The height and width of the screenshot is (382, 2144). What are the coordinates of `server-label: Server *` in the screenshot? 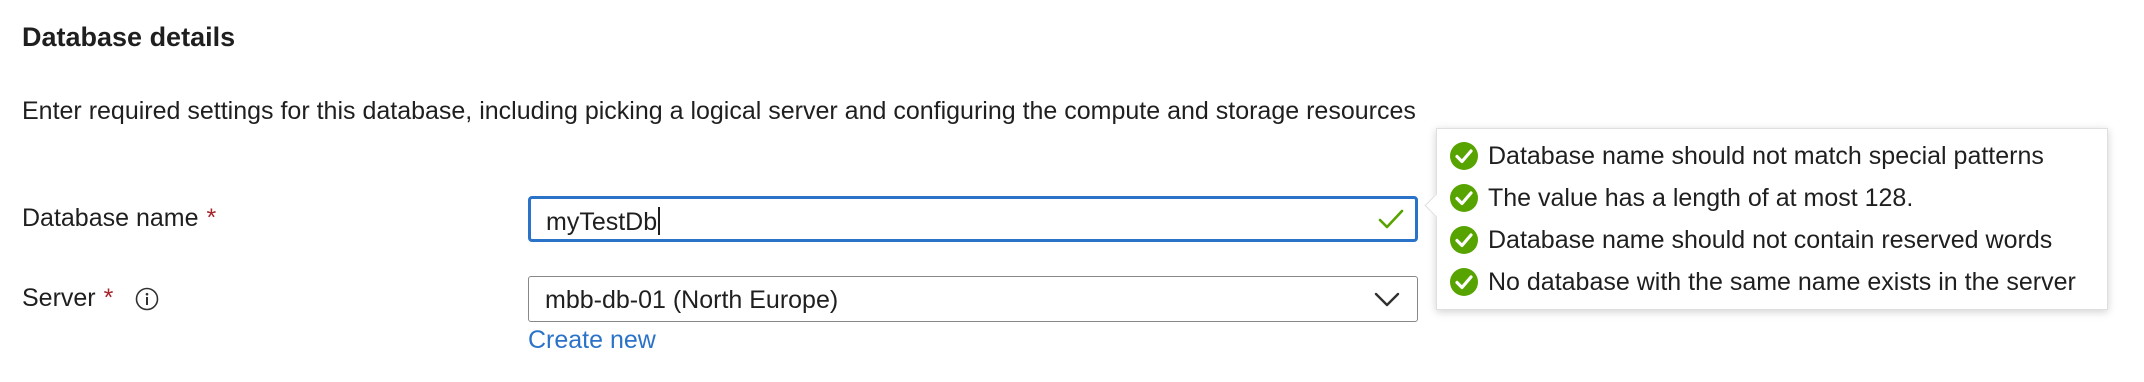 It's located at (90, 298).